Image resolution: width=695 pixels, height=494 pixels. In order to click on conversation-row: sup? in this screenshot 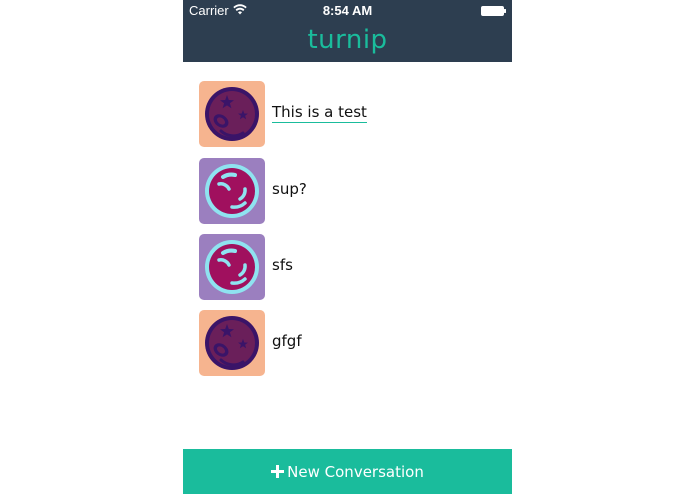, I will do `click(349, 191)`.